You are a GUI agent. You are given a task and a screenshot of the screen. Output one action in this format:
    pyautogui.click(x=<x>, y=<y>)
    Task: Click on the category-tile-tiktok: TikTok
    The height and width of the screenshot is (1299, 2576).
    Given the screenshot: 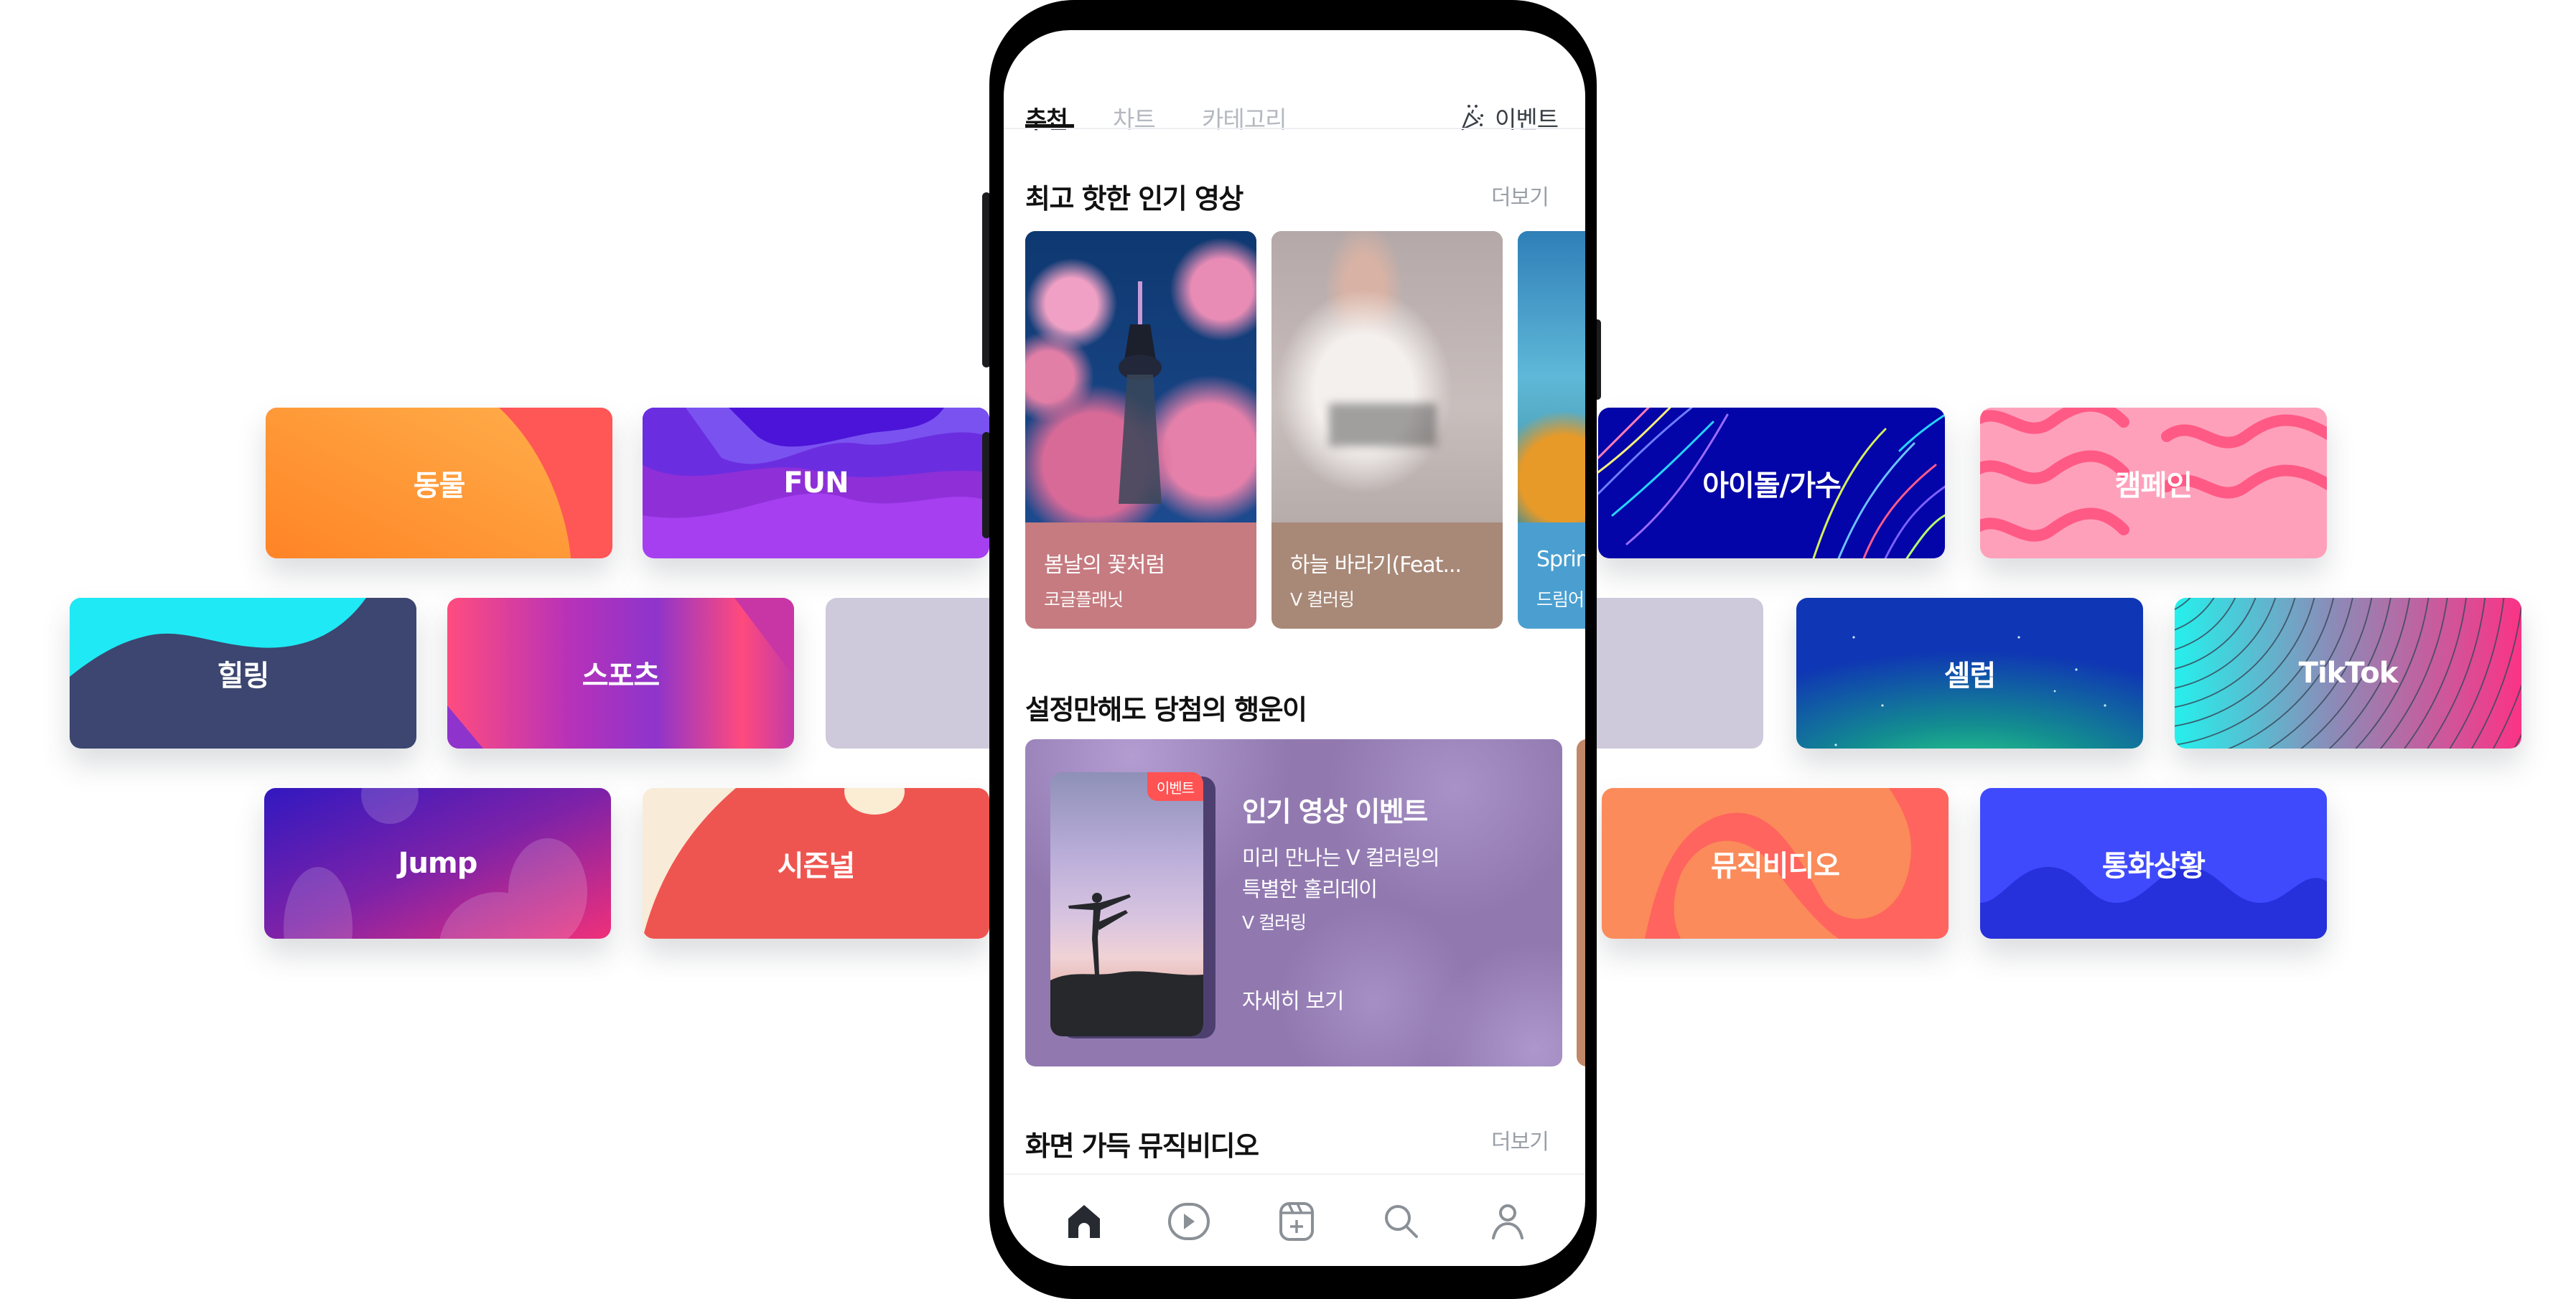 What is the action you would take?
    pyautogui.click(x=2348, y=673)
    